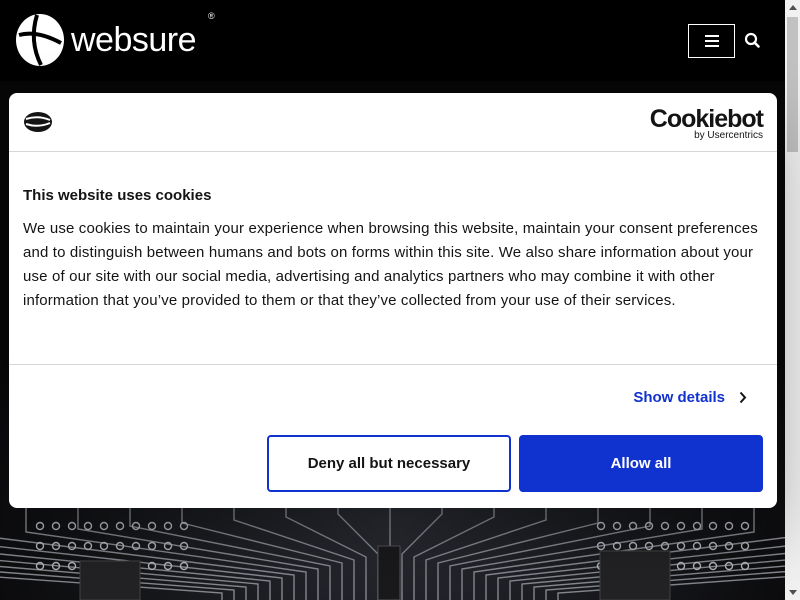 Image resolution: width=800 pixels, height=600 pixels. I want to click on allow-all-button: Allow all, so click(641, 463).